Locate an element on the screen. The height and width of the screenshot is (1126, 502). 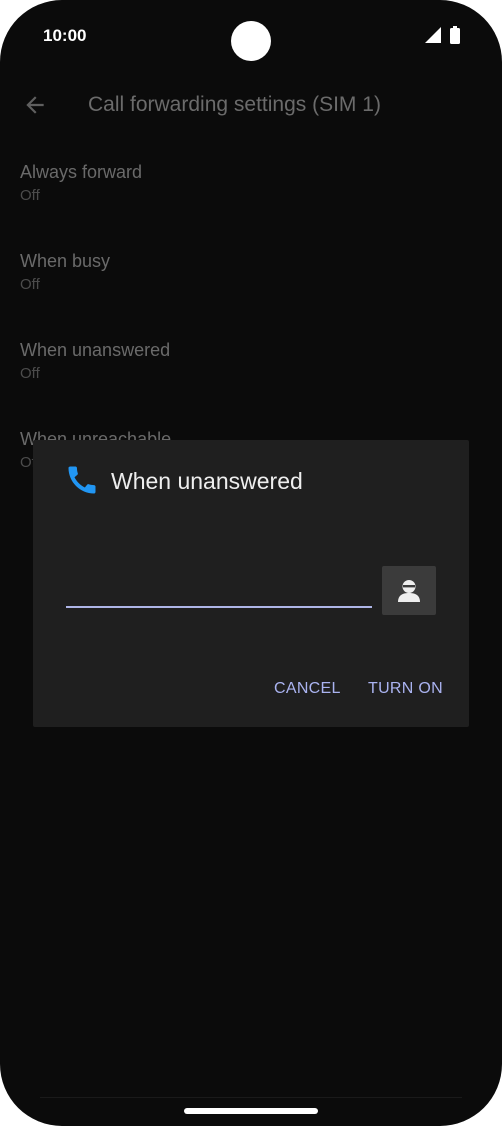
battery-icon is located at coordinates (455, 35).